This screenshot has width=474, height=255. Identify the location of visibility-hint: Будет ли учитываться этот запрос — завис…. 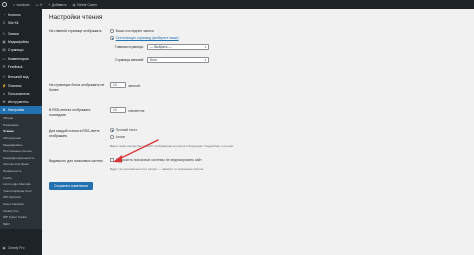
(157, 169).